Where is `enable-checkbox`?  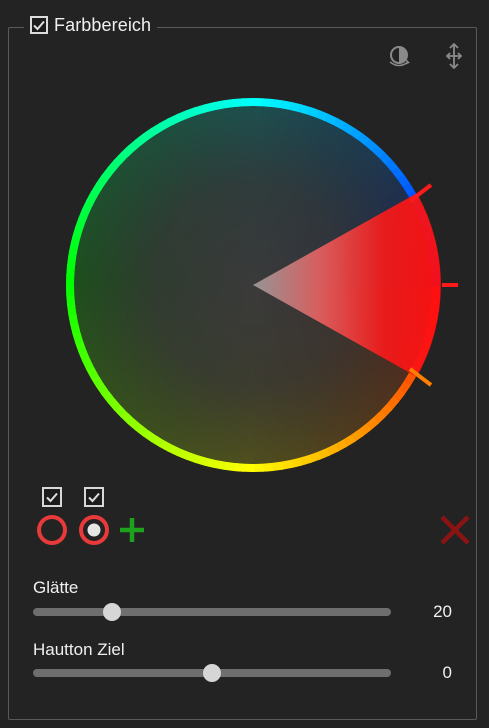
enable-checkbox is located at coordinates (39, 25).